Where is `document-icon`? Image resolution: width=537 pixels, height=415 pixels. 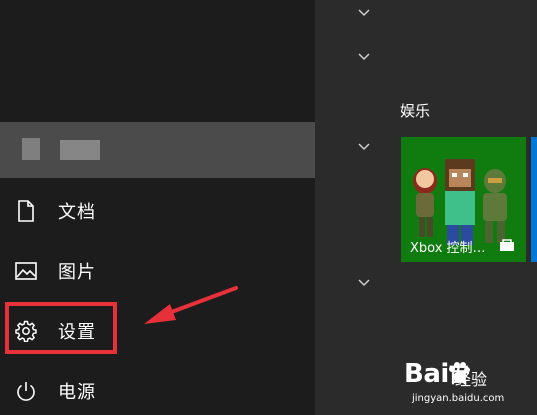
document-icon is located at coordinates (26, 211).